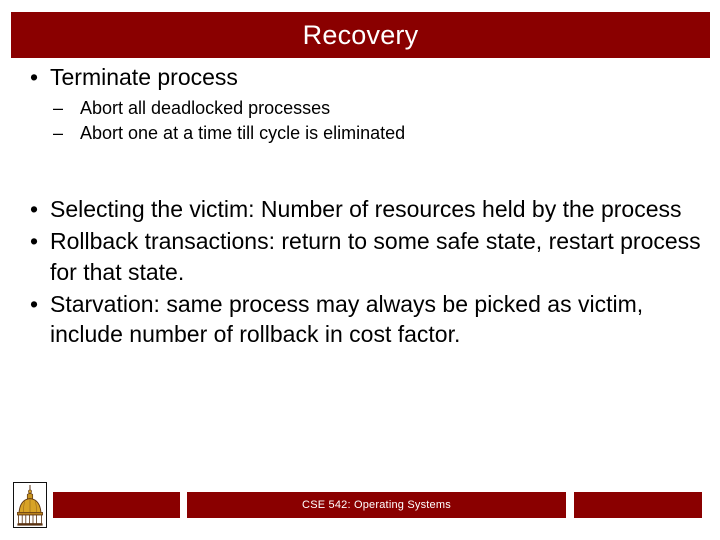  What do you see at coordinates (360, 108) in the screenshot?
I see `sub-bullet-abort-all: – Abort all deadlocked processes` at bounding box center [360, 108].